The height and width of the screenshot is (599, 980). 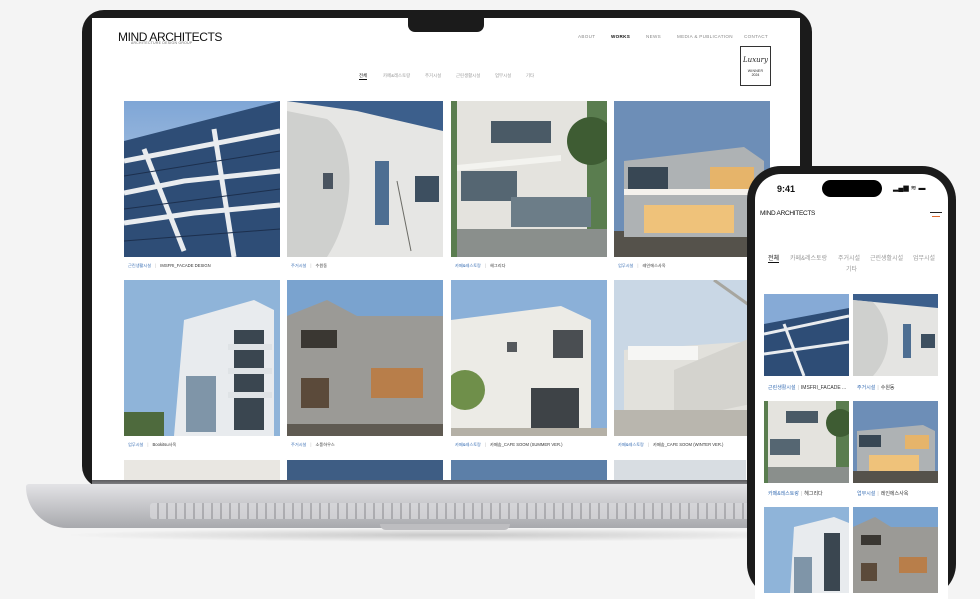 I want to click on project-thumb-stone-house, so click(x=365, y=358).